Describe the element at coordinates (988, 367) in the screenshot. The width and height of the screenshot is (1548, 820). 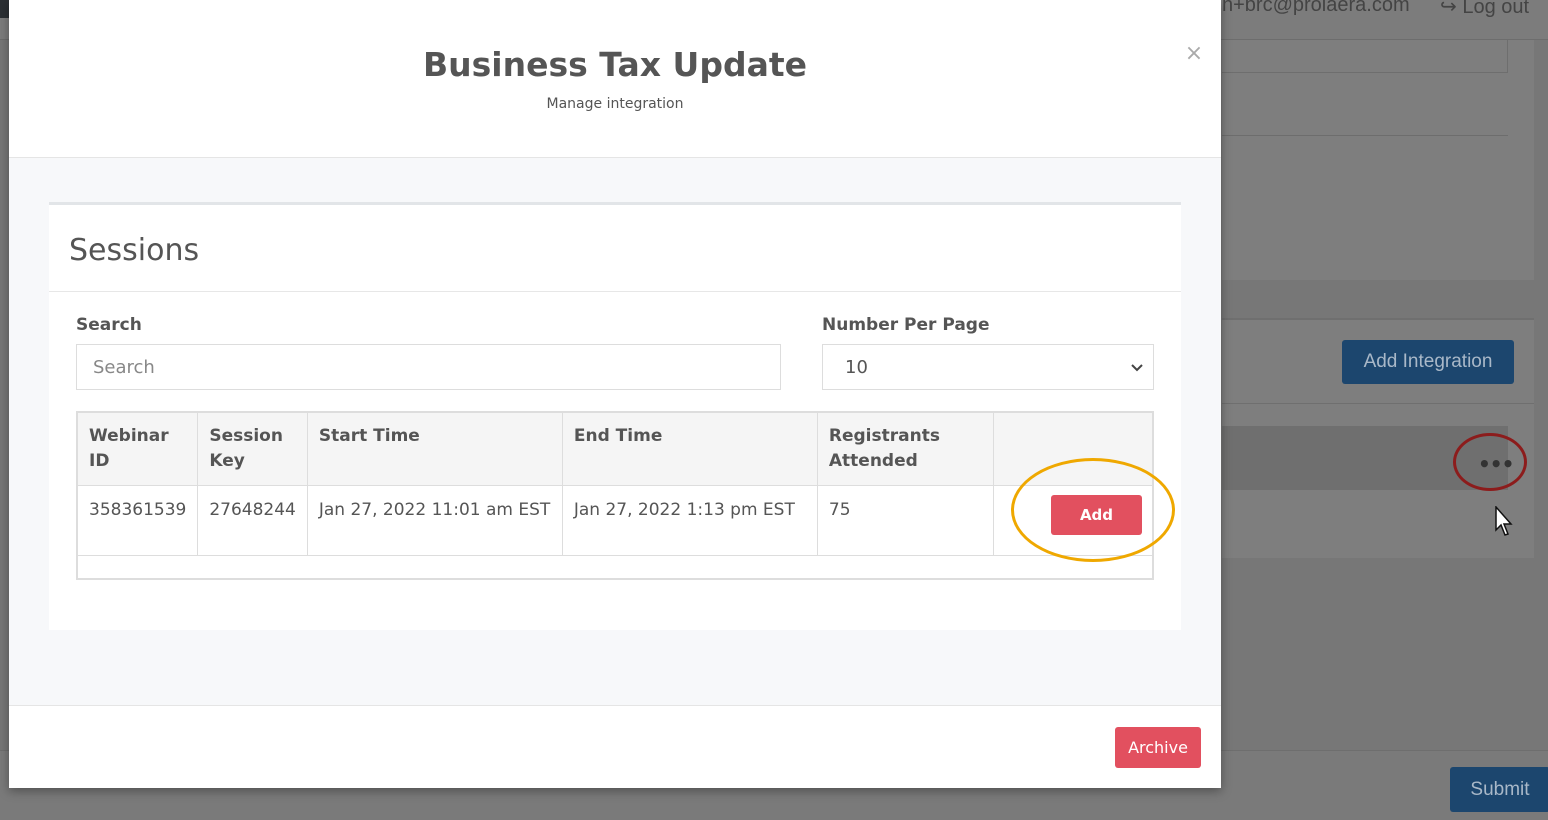
I see `per-page-select: 10` at that location.